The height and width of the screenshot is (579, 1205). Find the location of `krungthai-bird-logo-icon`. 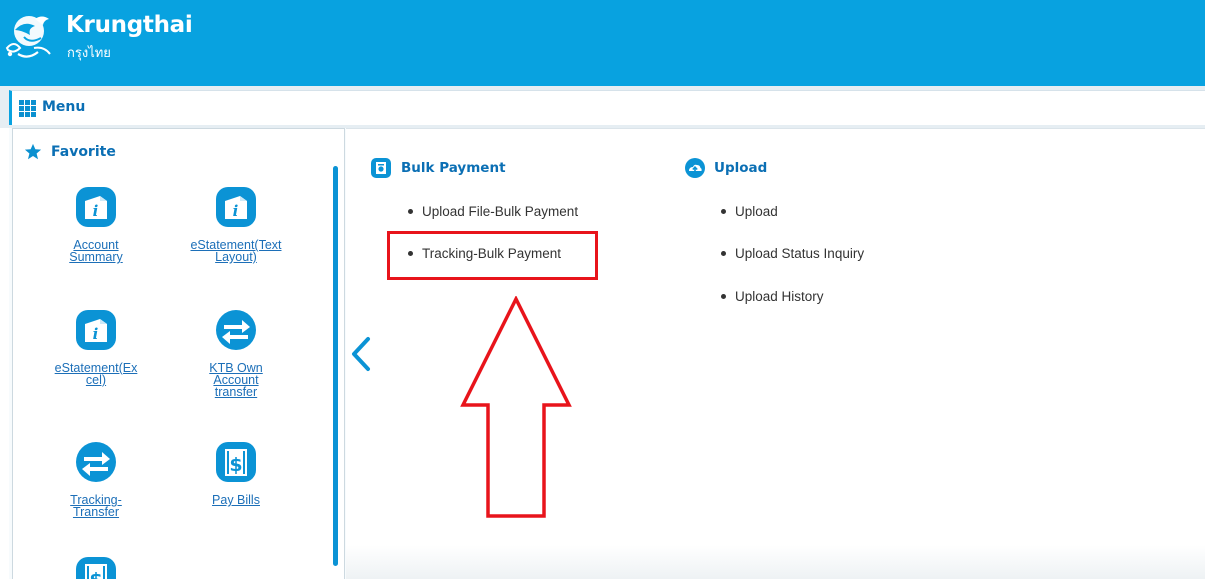

krungthai-bird-logo-icon is located at coordinates (28, 37).